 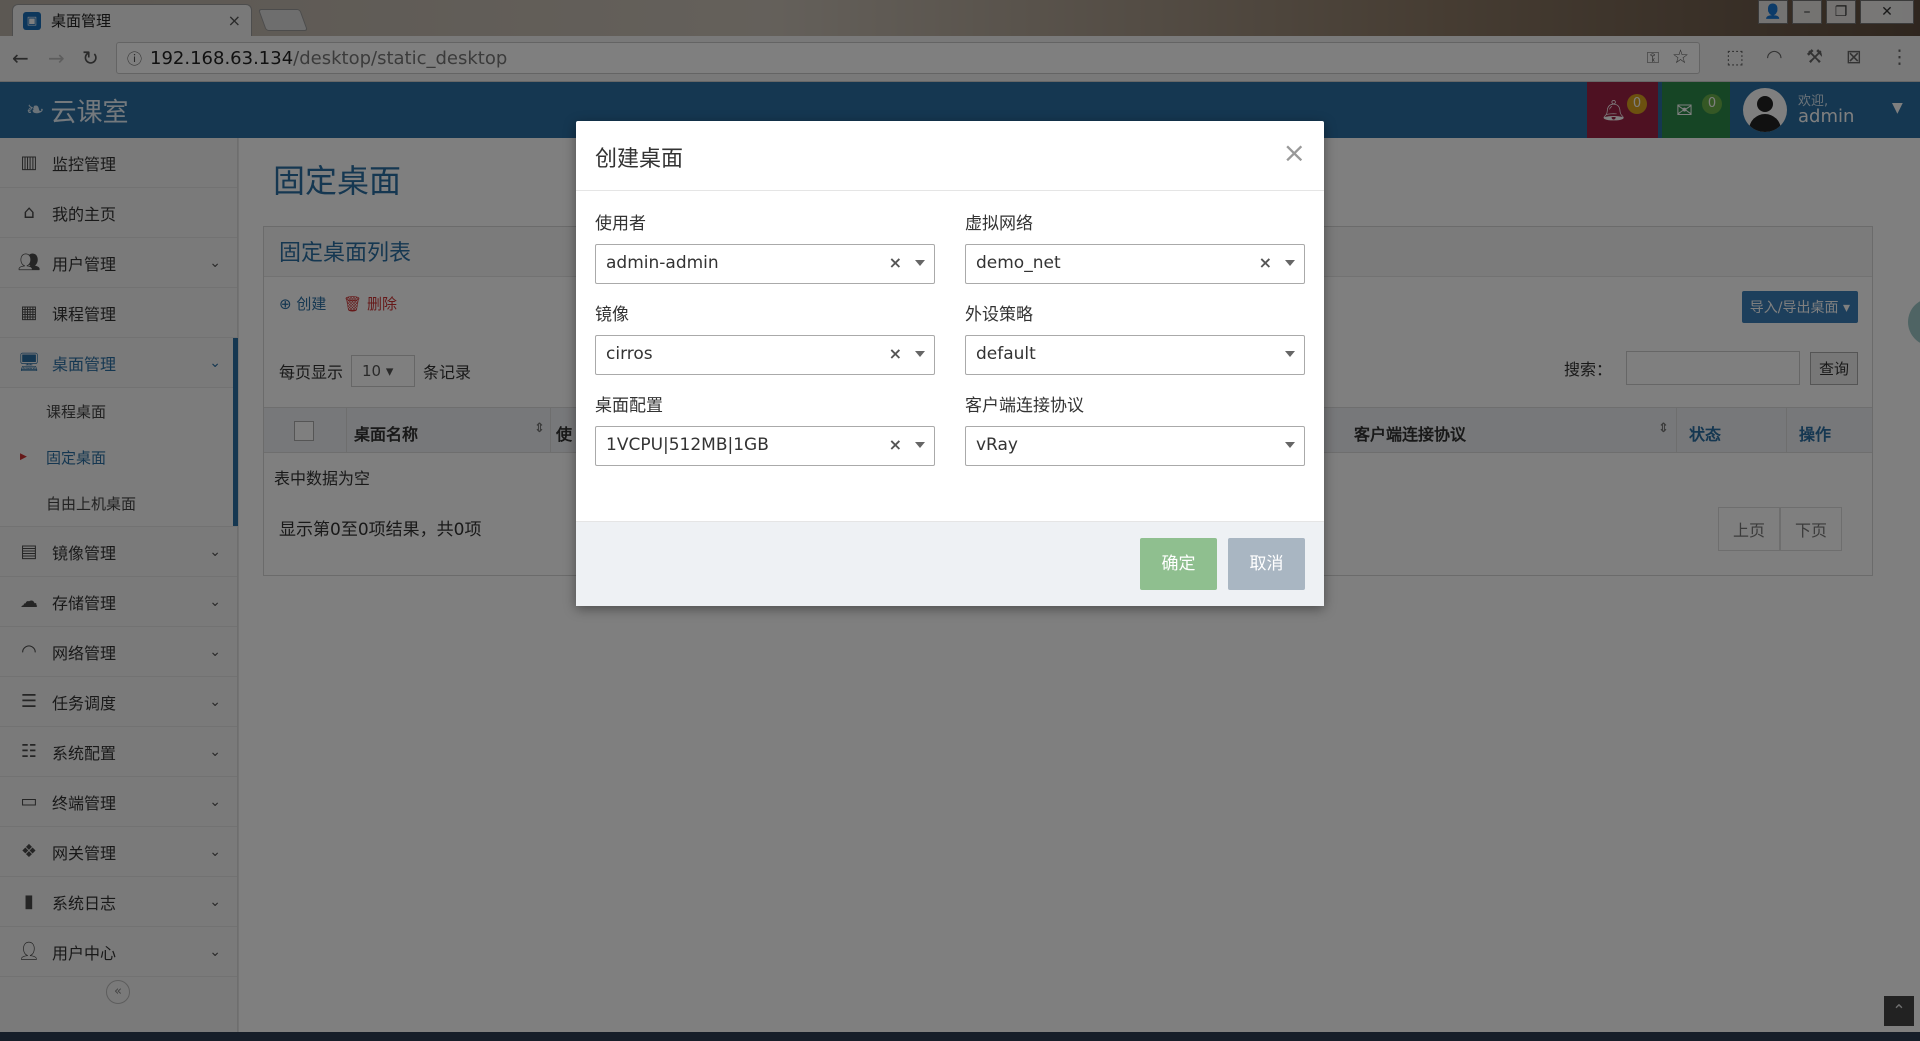 I want to click on peripheral-select: default, so click(x=1135, y=355).